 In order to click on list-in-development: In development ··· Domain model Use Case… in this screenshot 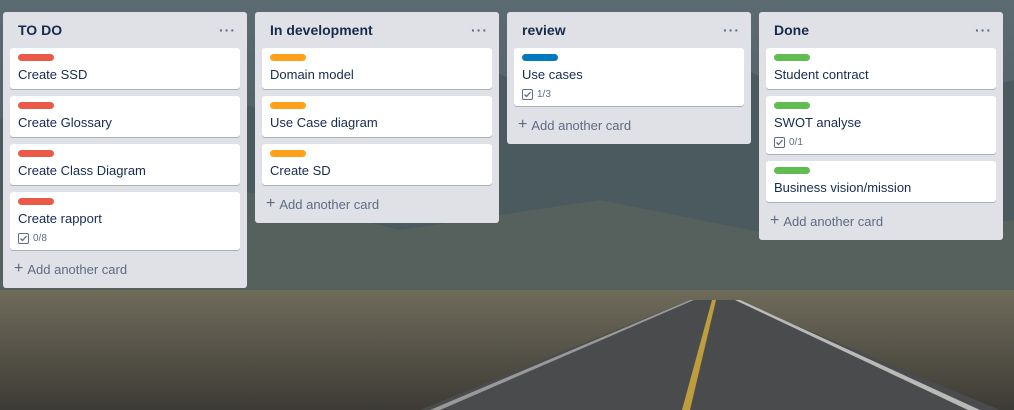, I will do `click(377, 117)`.